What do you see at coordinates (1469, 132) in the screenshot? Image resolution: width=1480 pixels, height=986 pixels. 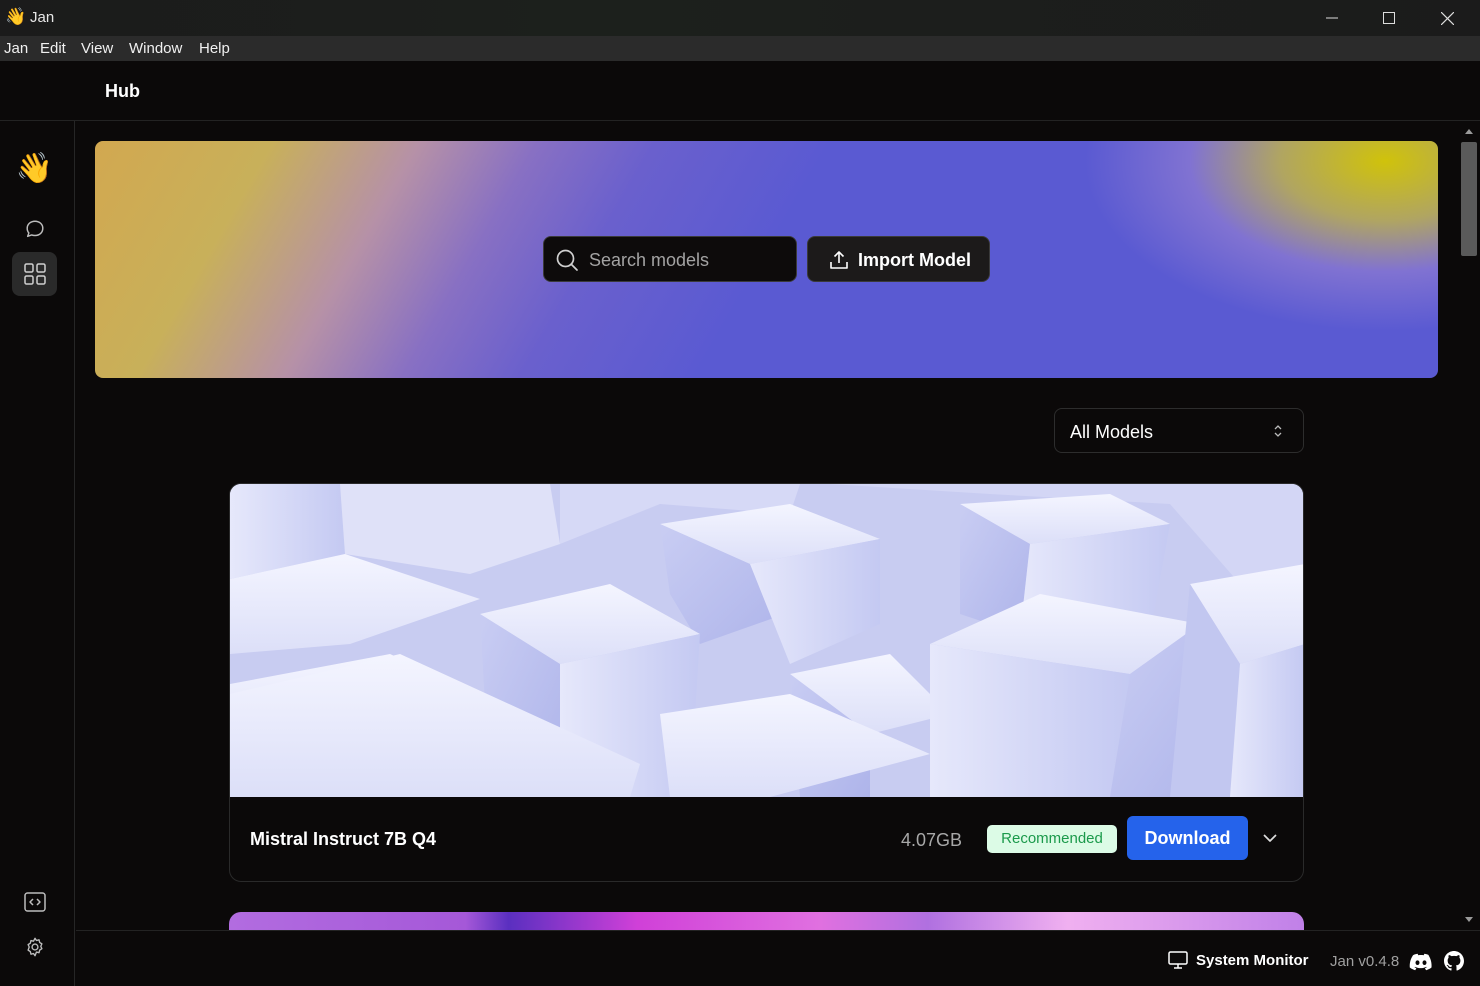 I see `scroll-up-icon` at bounding box center [1469, 132].